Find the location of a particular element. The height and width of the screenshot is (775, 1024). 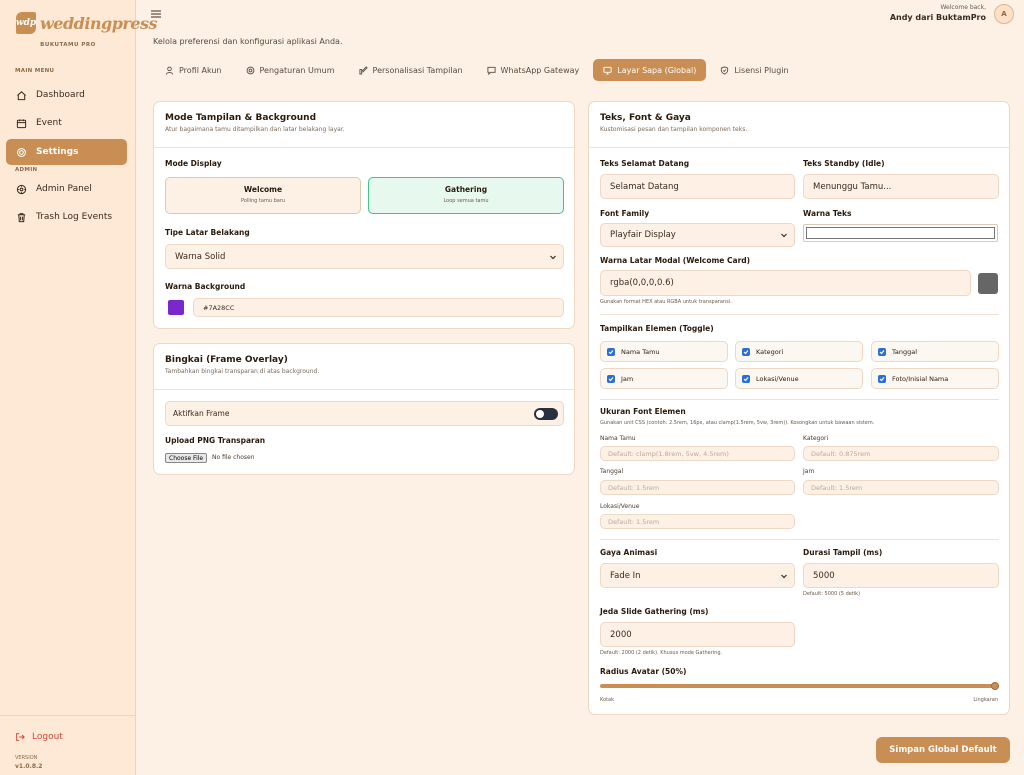

size-jam-label: Jam is located at coordinates (809, 471).